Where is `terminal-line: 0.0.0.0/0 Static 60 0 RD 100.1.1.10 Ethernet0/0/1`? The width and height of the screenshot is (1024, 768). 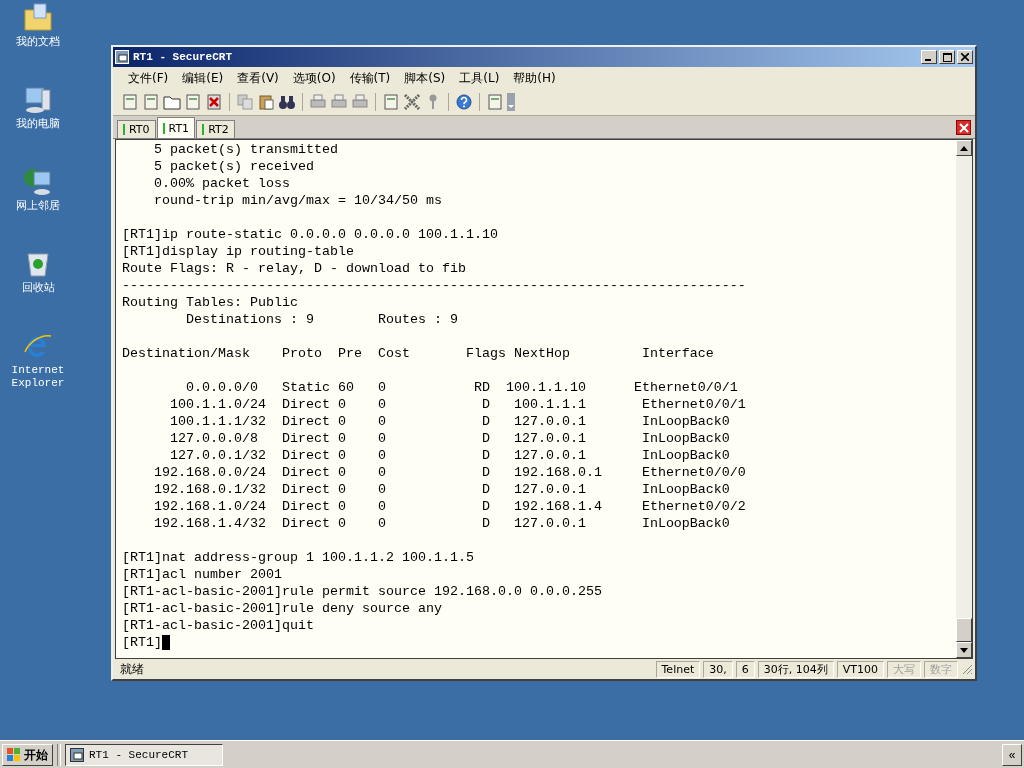
terminal-line: 0.0.0.0/0 Static 60 0 RD 100.1.1.10 Ethernet0/0/1 is located at coordinates (461, 387).